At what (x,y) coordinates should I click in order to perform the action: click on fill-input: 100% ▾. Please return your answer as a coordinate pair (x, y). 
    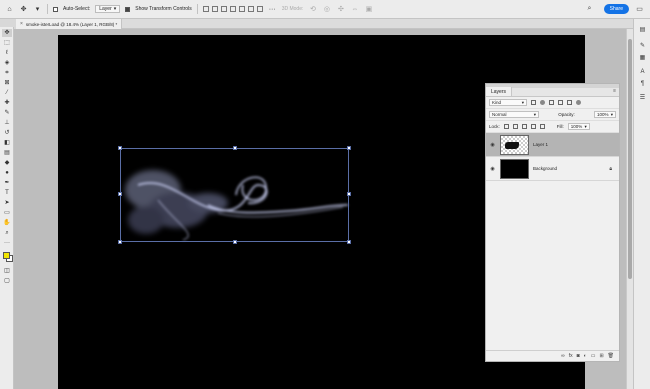
    Looking at the image, I should click on (578, 126).